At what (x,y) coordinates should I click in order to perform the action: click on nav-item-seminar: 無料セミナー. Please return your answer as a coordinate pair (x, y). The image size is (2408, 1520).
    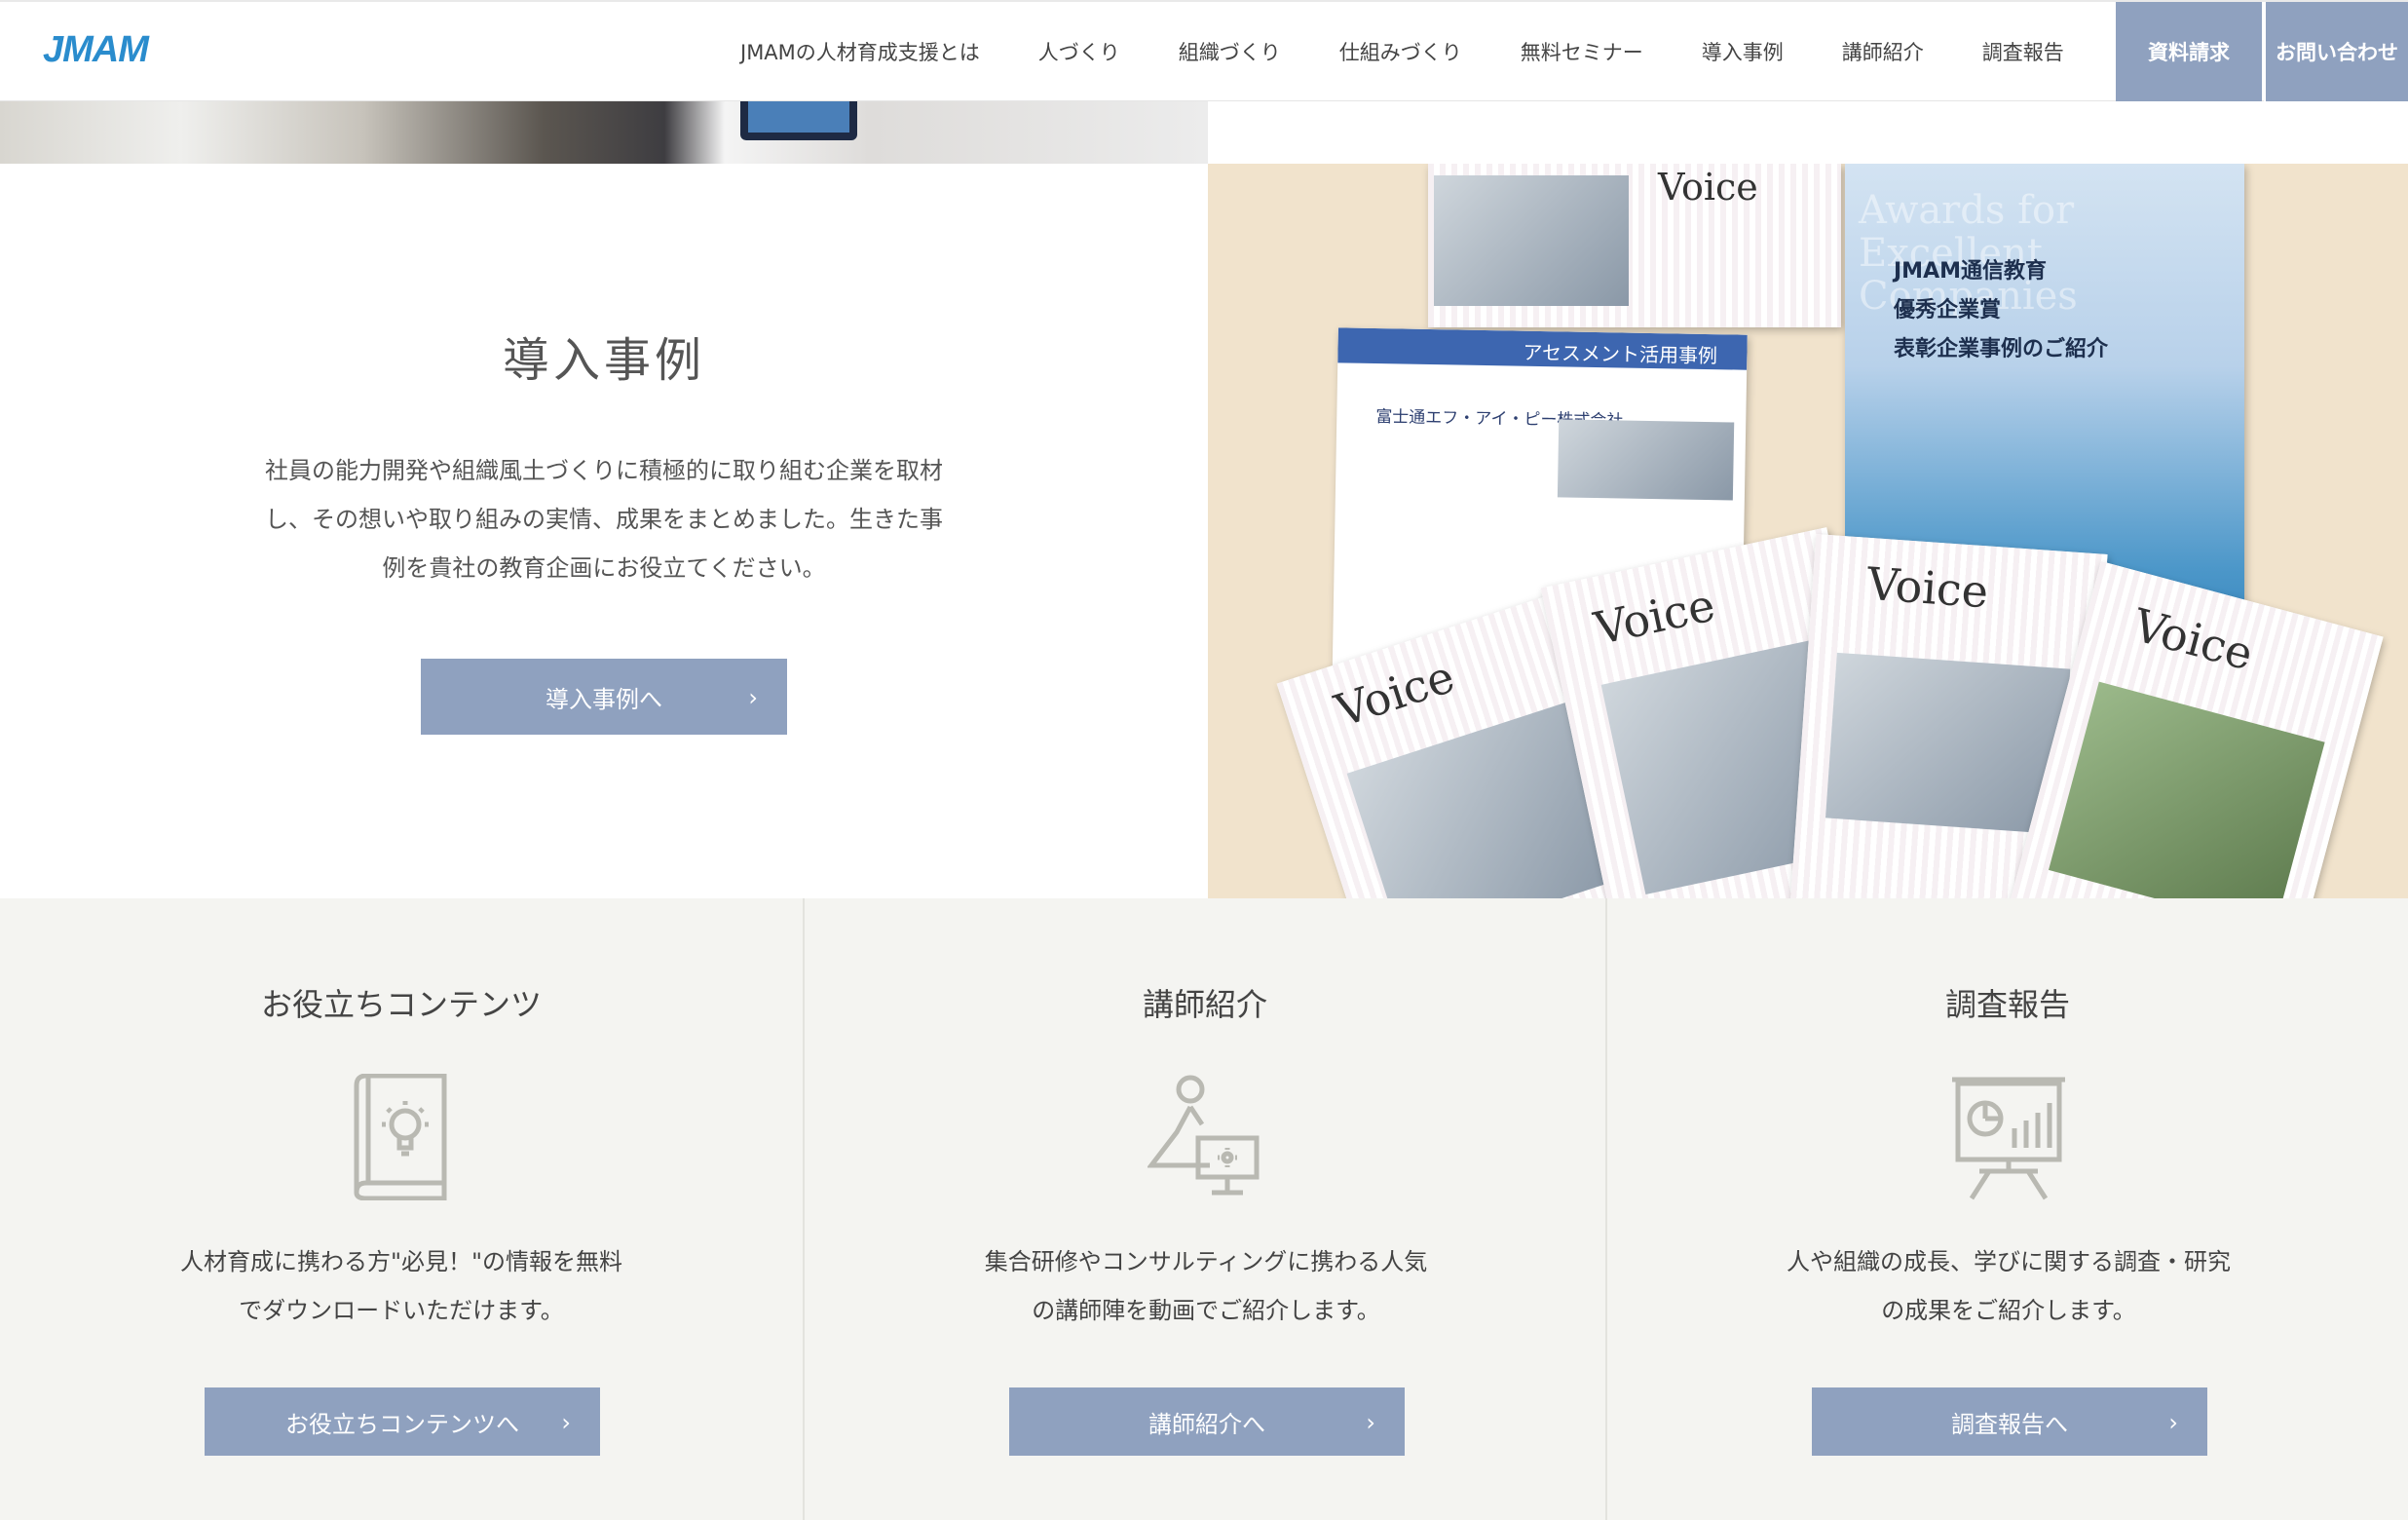
    Looking at the image, I should click on (1582, 51).